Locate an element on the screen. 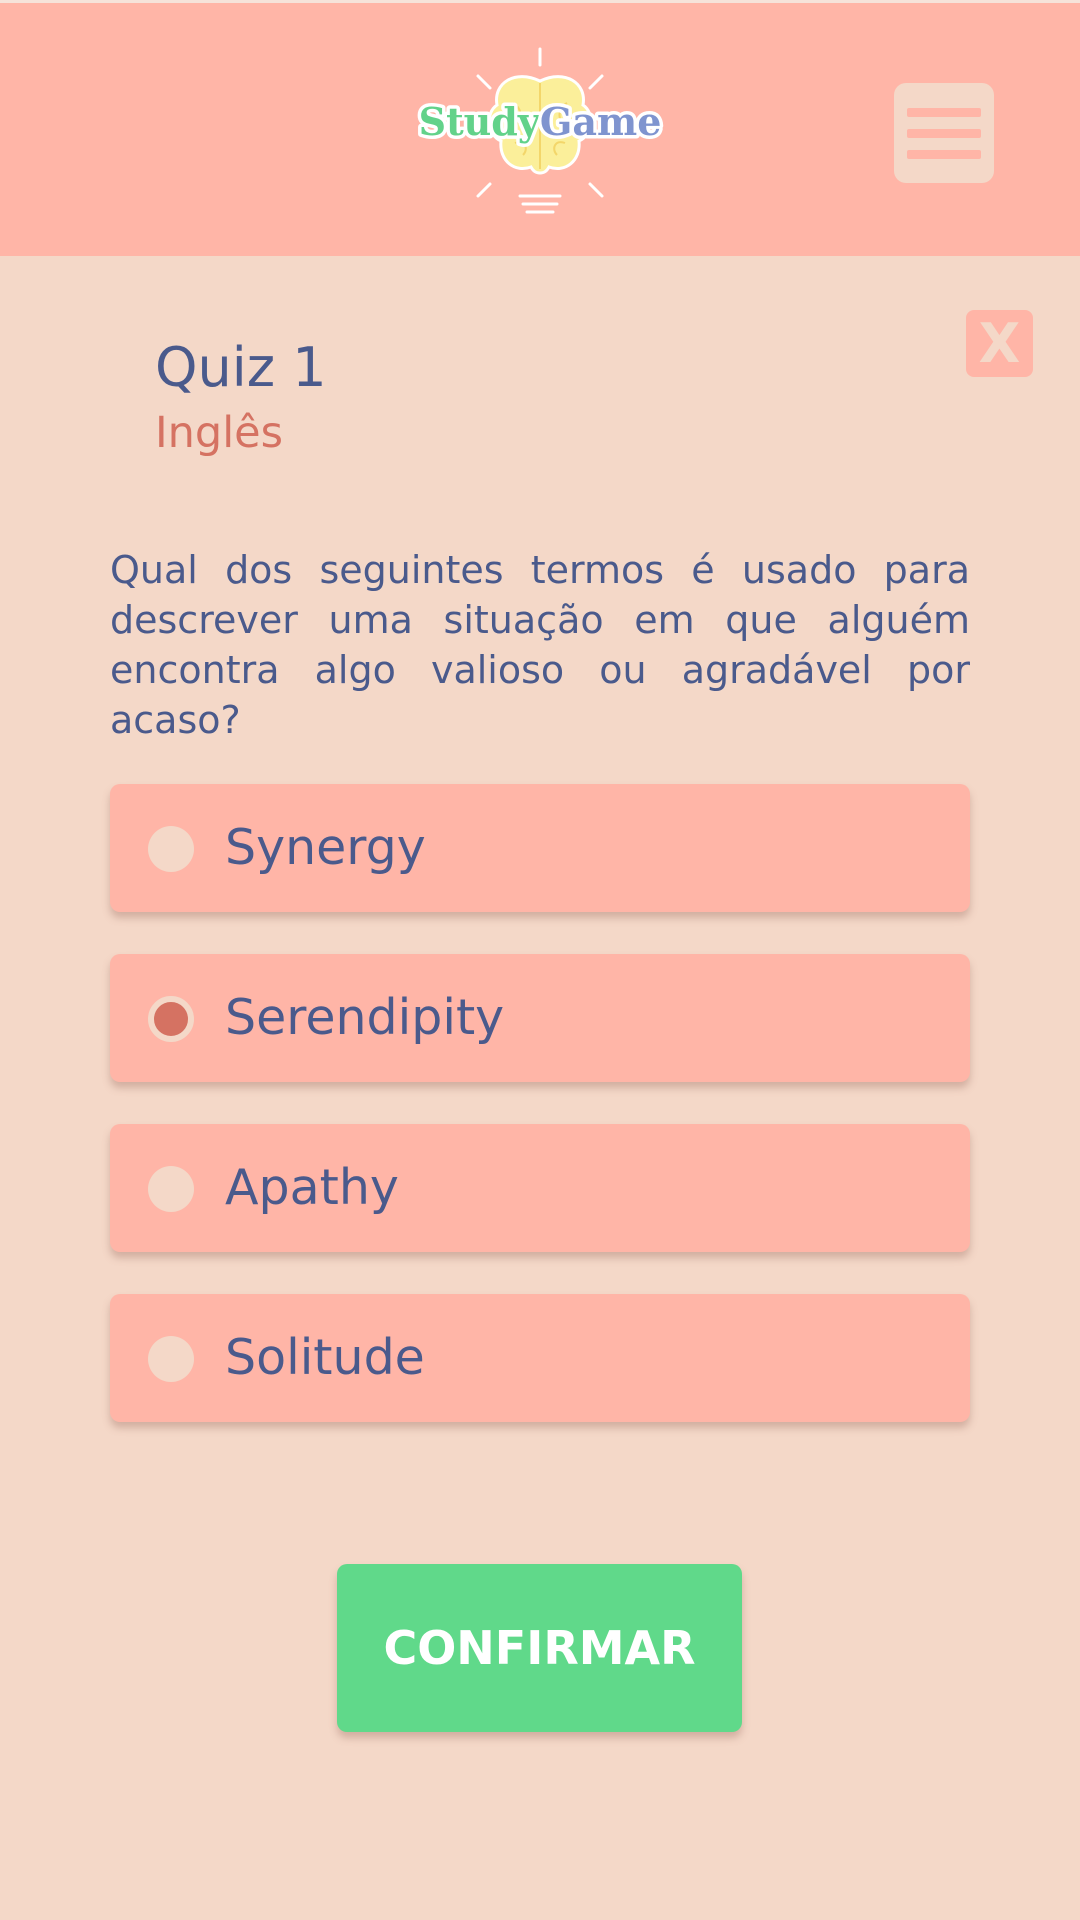  app-header: StudyGame is located at coordinates (540, 128).